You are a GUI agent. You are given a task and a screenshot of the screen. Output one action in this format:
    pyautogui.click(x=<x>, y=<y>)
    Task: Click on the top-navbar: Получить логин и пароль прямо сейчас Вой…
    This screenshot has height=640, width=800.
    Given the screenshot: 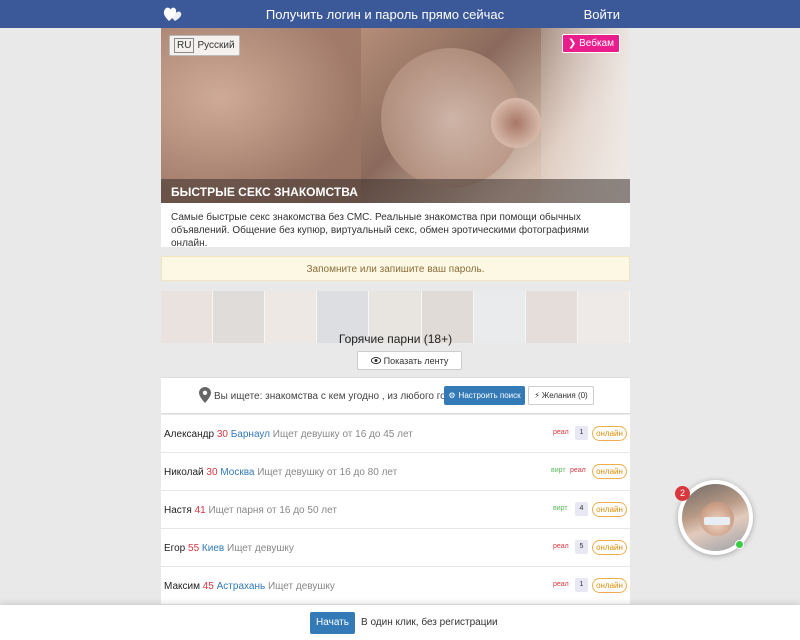 What is the action you would take?
    pyautogui.click(x=400, y=14)
    